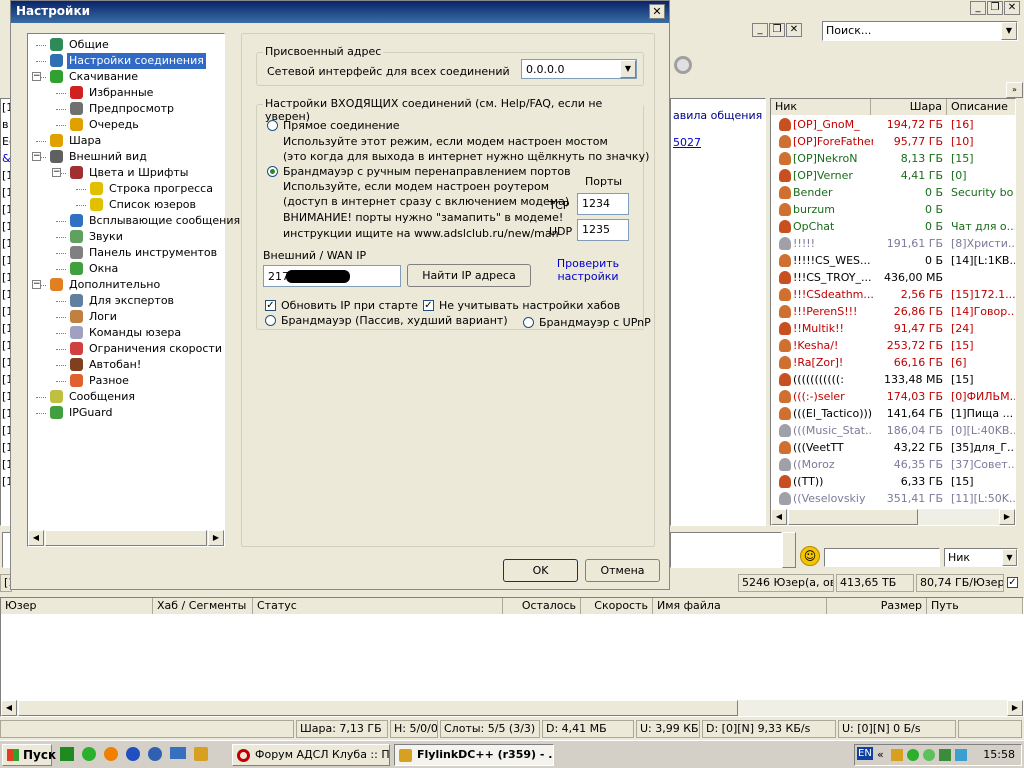 The height and width of the screenshot is (768, 1024). What do you see at coordinates (126, 77) in the screenshot?
I see `tree-item: − Скачивание` at bounding box center [126, 77].